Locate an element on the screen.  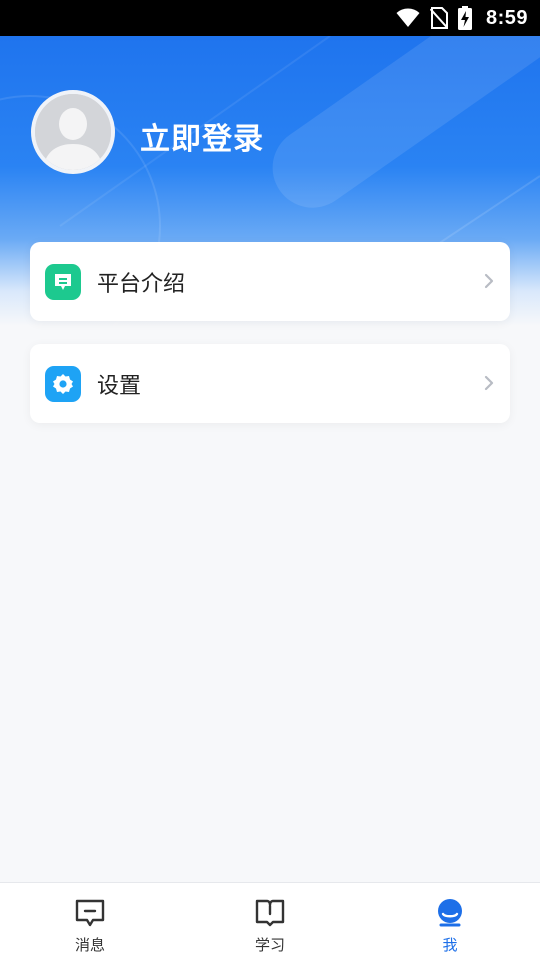
wifi-icon is located at coordinates (408, 18).